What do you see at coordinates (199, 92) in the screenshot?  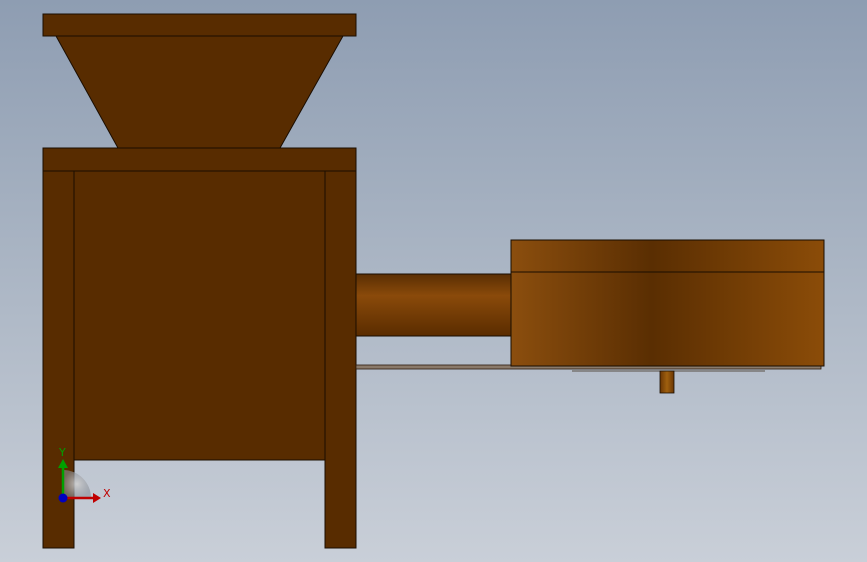 I see `hopper-funnel` at bounding box center [199, 92].